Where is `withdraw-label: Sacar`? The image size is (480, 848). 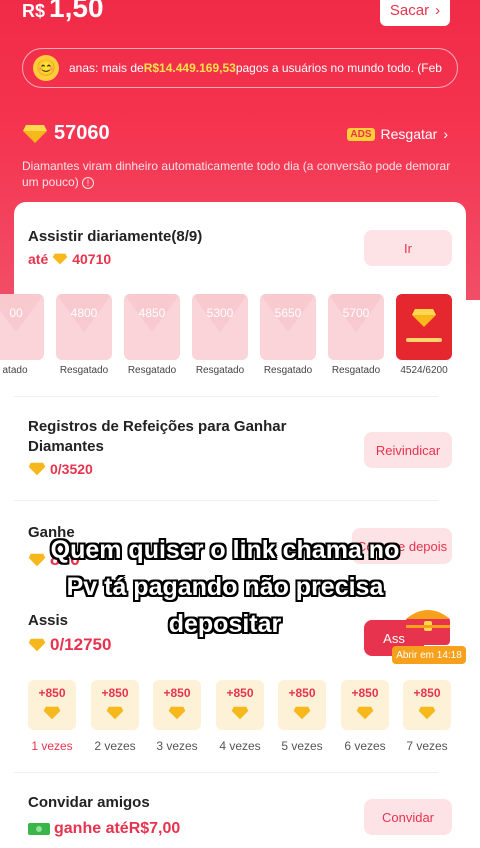
withdraw-label: Sacar is located at coordinates (409, 10).